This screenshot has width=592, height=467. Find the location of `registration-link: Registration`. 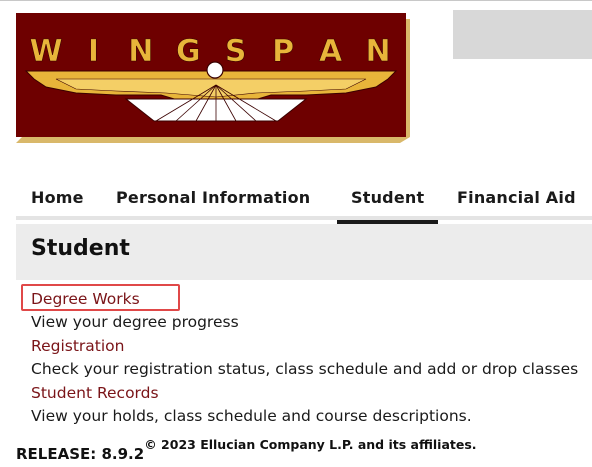

registration-link: Registration is located at coordinates (77, 346).